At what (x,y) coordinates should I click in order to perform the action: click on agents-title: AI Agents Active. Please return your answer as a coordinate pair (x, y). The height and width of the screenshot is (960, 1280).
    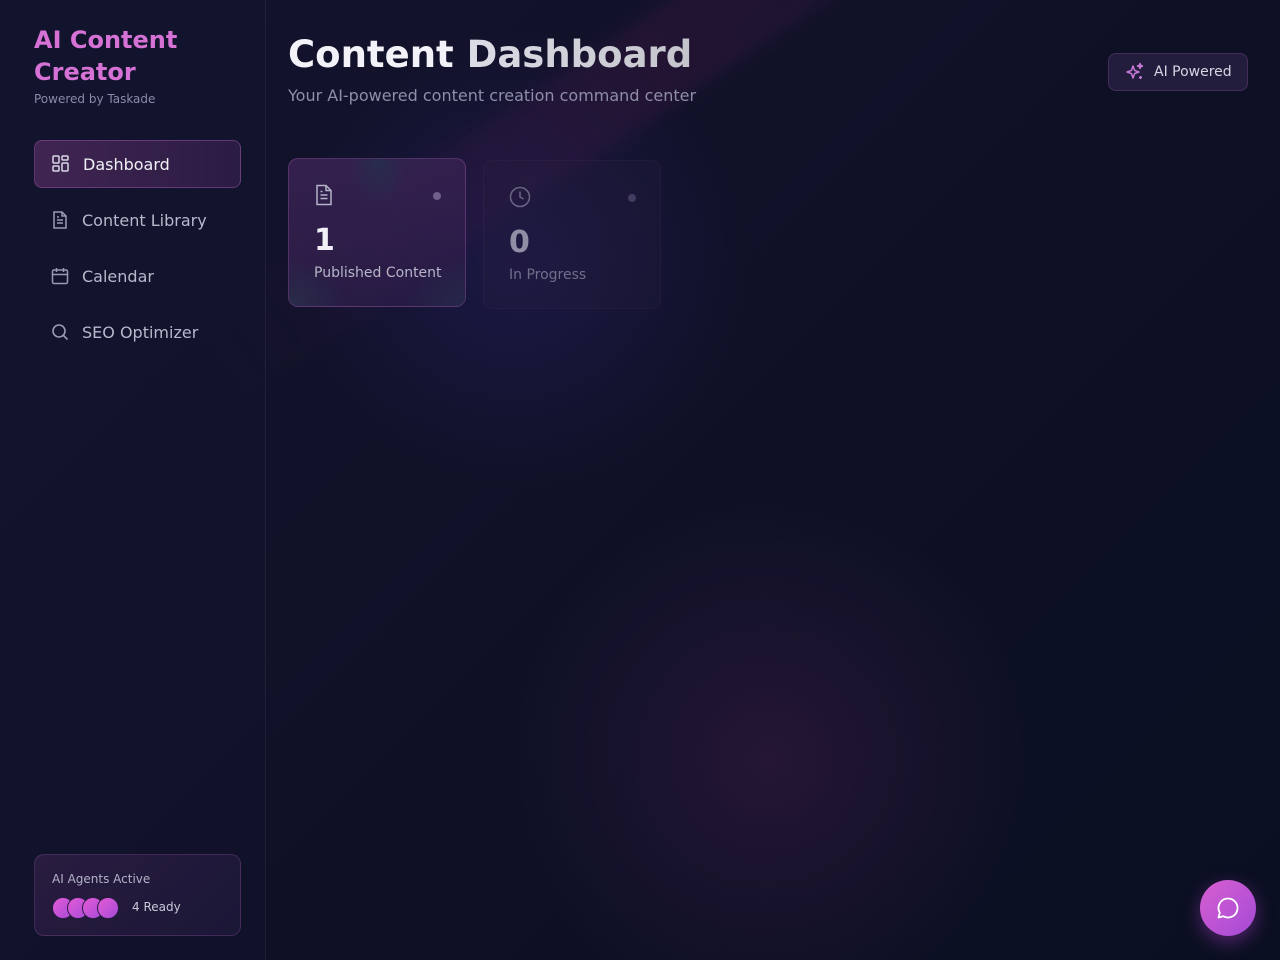
    Looking at the image, I should click on (101, 879).